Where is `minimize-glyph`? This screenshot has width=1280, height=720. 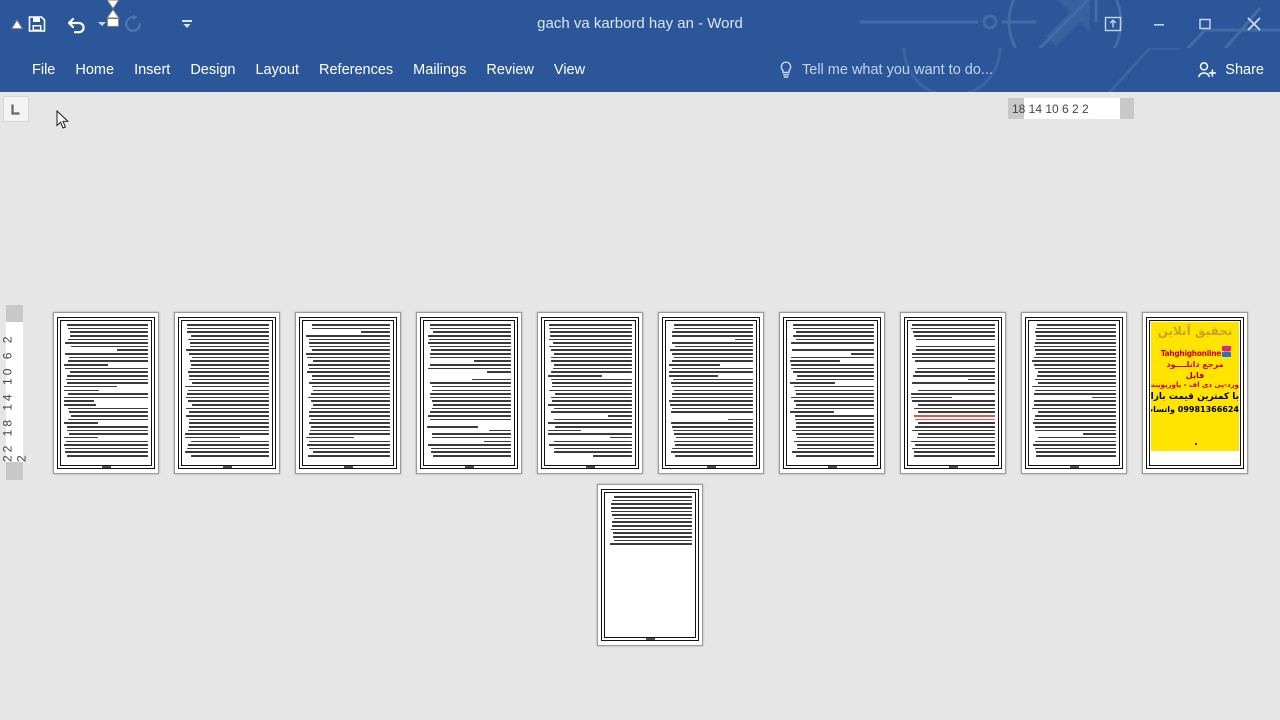
minimize-glyph is located at coordinates (1159, 25).